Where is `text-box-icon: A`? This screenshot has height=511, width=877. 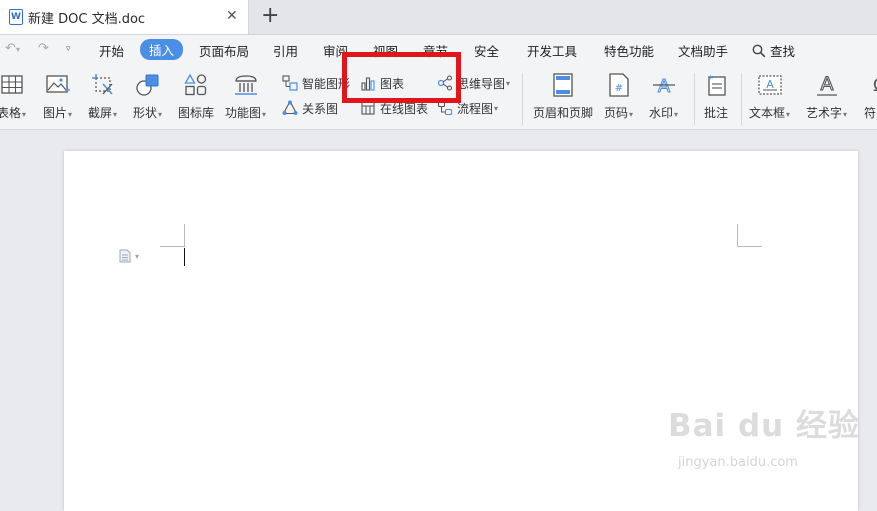 text-box-icon: A is located at coordinates (770, 85).